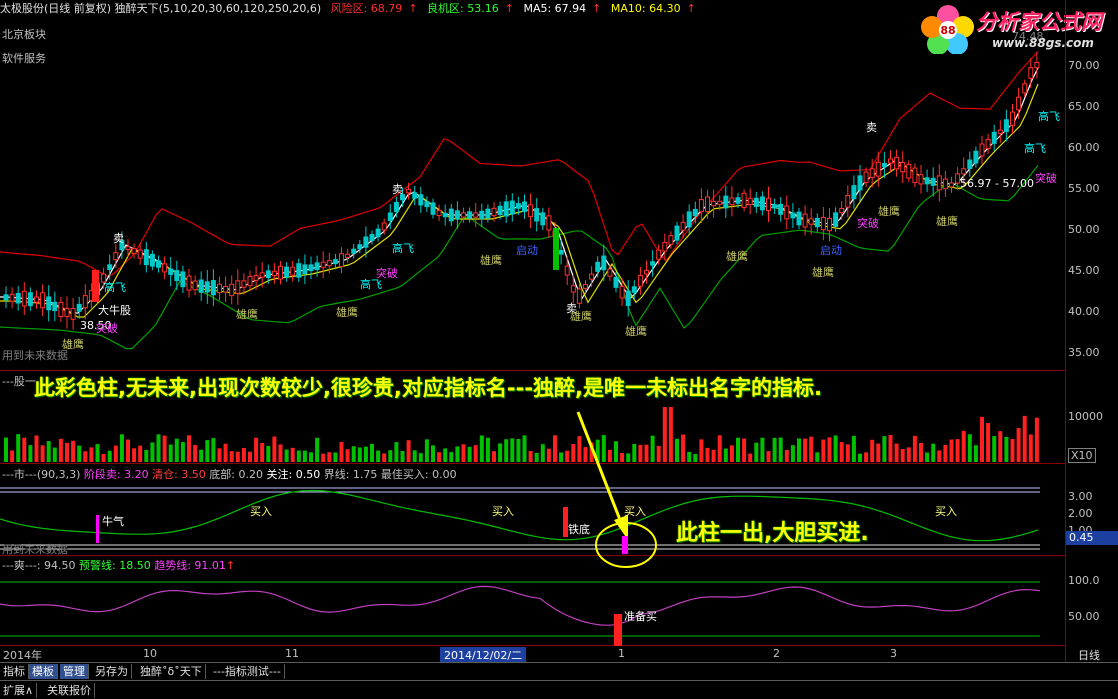  Describe the element at coordinates (35, 355) in the screenshot. I see `future-data-note-main: 用到未来数据` at that location.